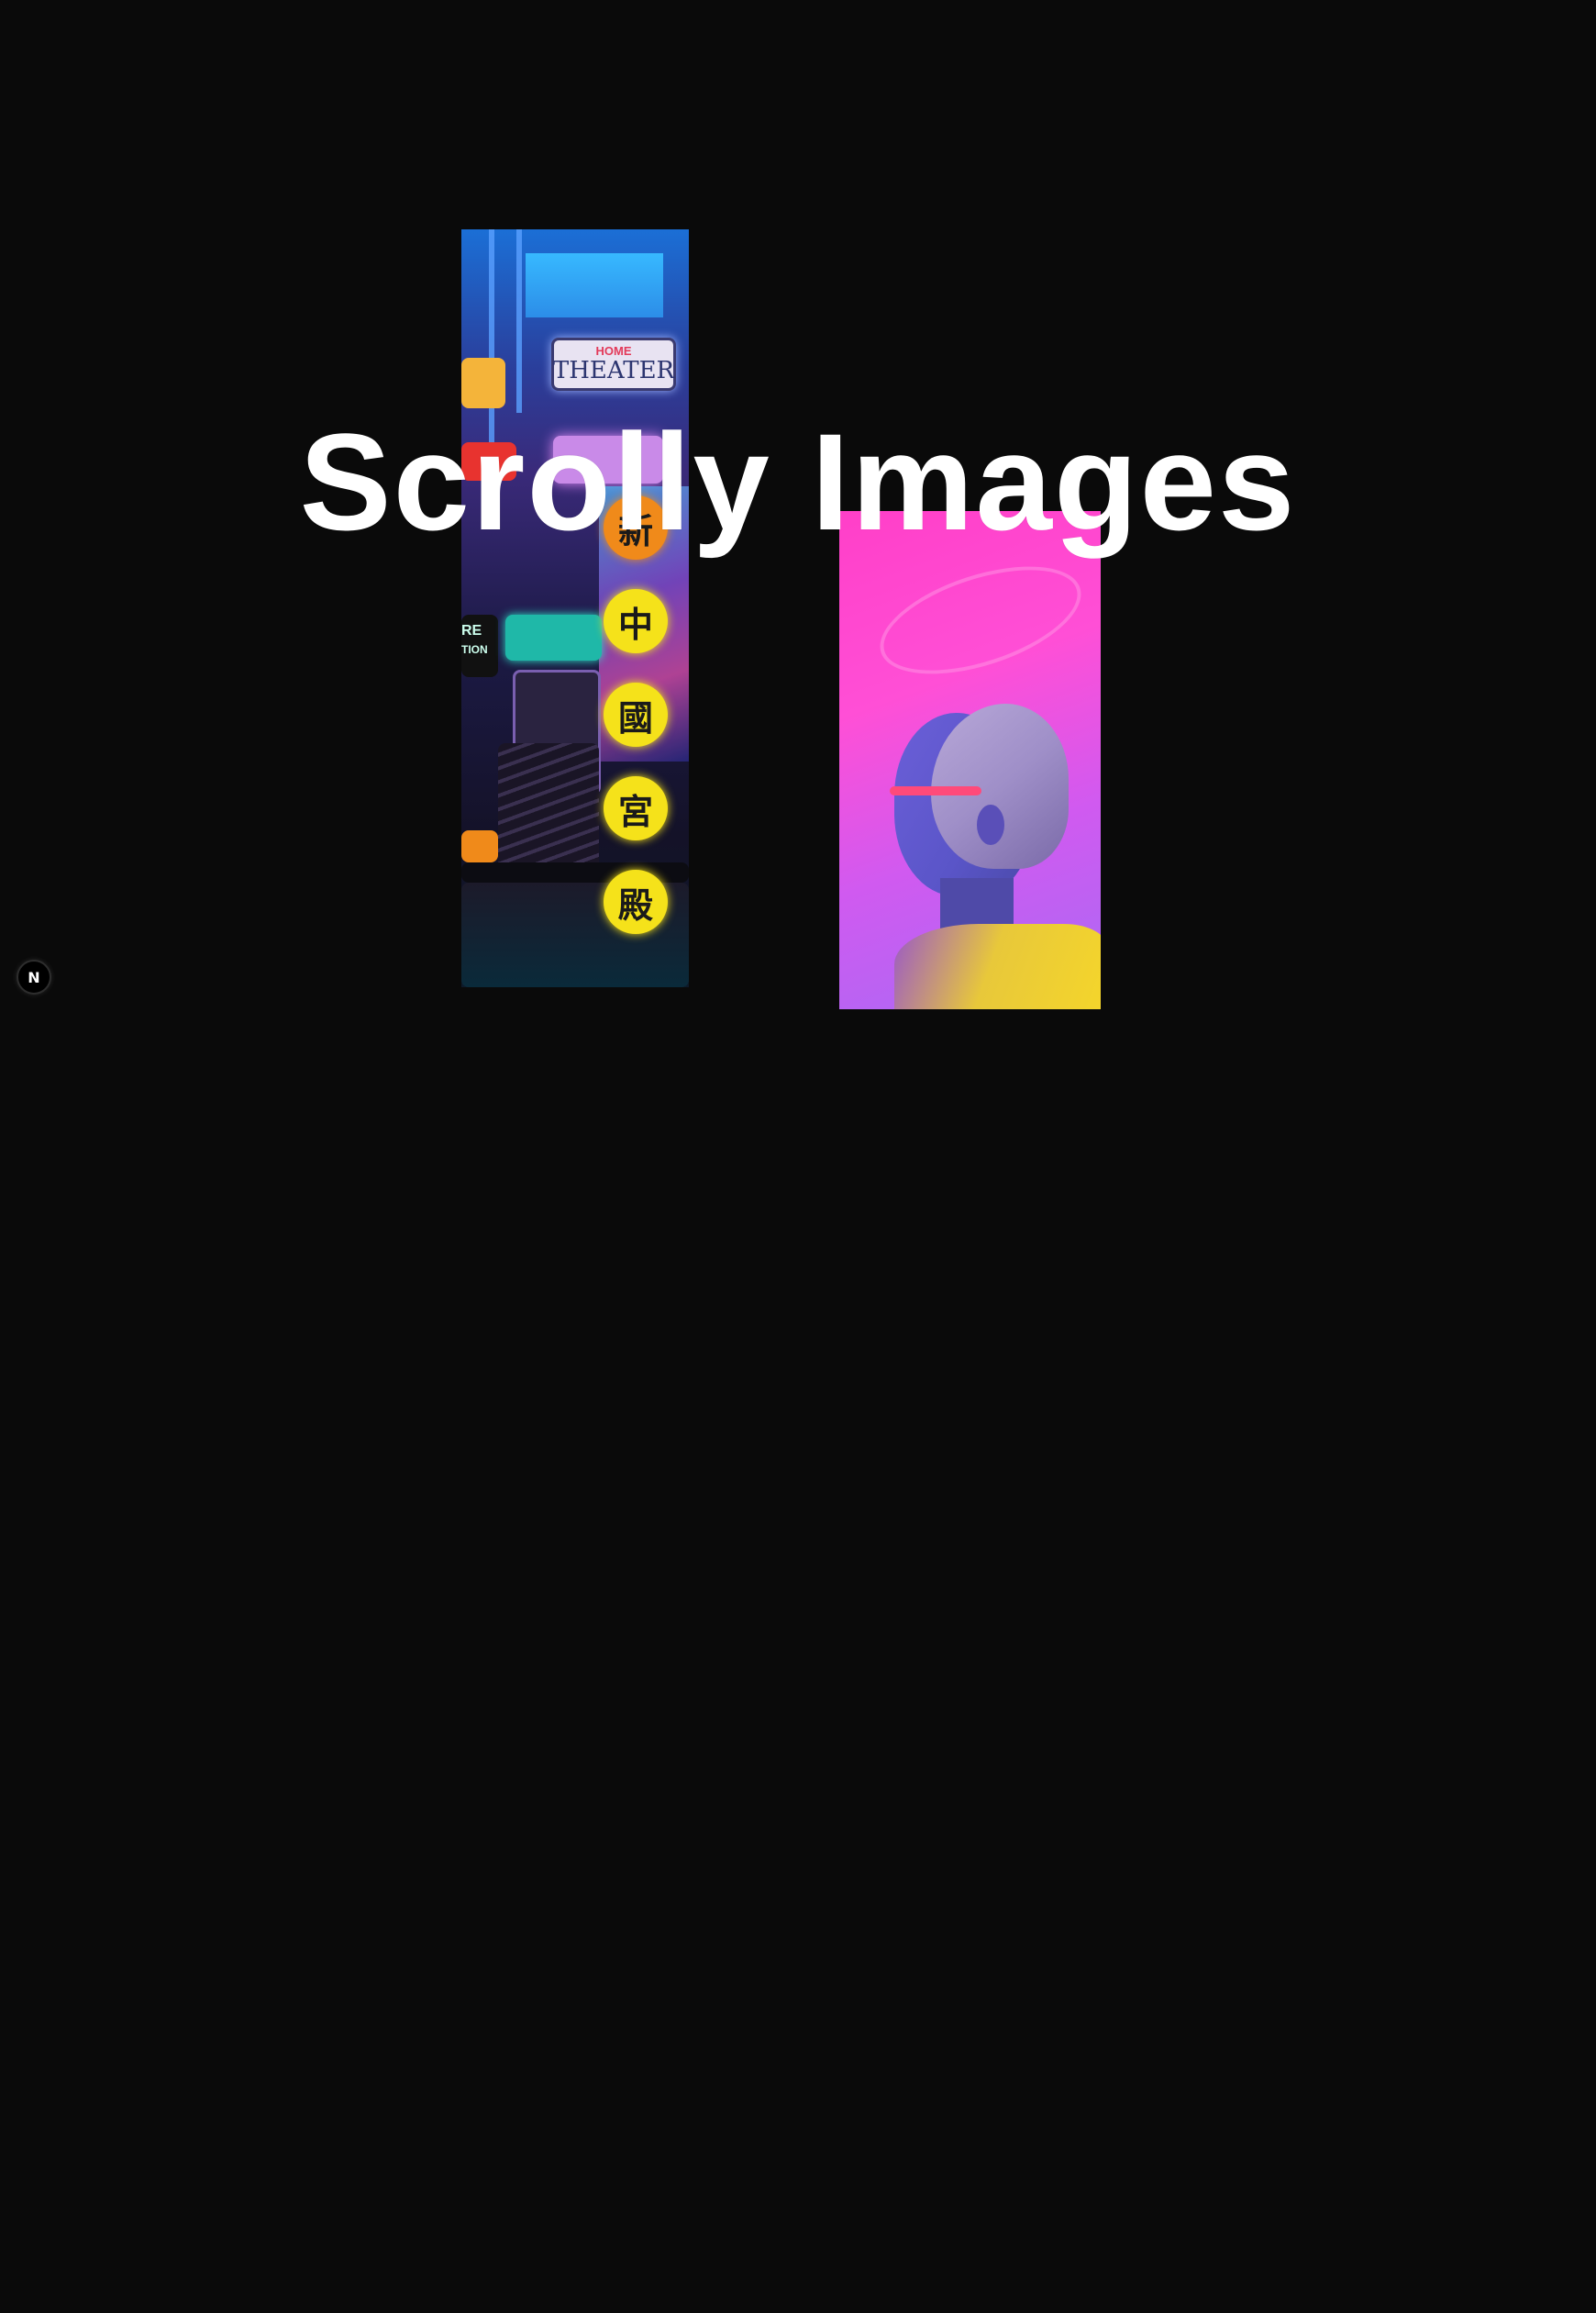 The image size is (1596, 2313). I want to click on image-ear, so click(990, 825).